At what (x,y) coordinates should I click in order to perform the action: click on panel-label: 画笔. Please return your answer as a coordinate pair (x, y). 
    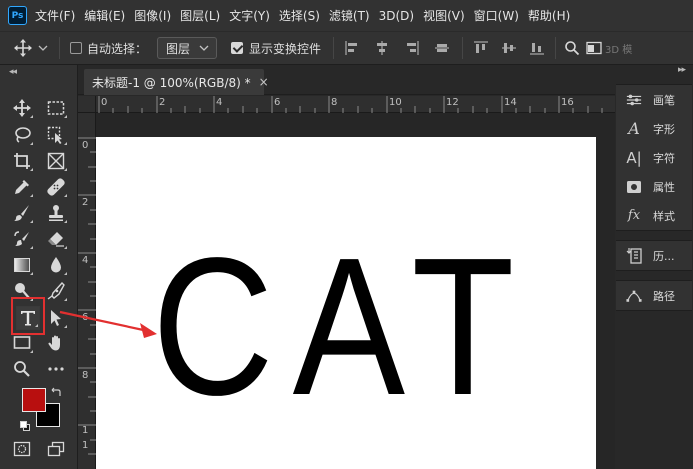
    Looking at the image, I should click on (664, 100).